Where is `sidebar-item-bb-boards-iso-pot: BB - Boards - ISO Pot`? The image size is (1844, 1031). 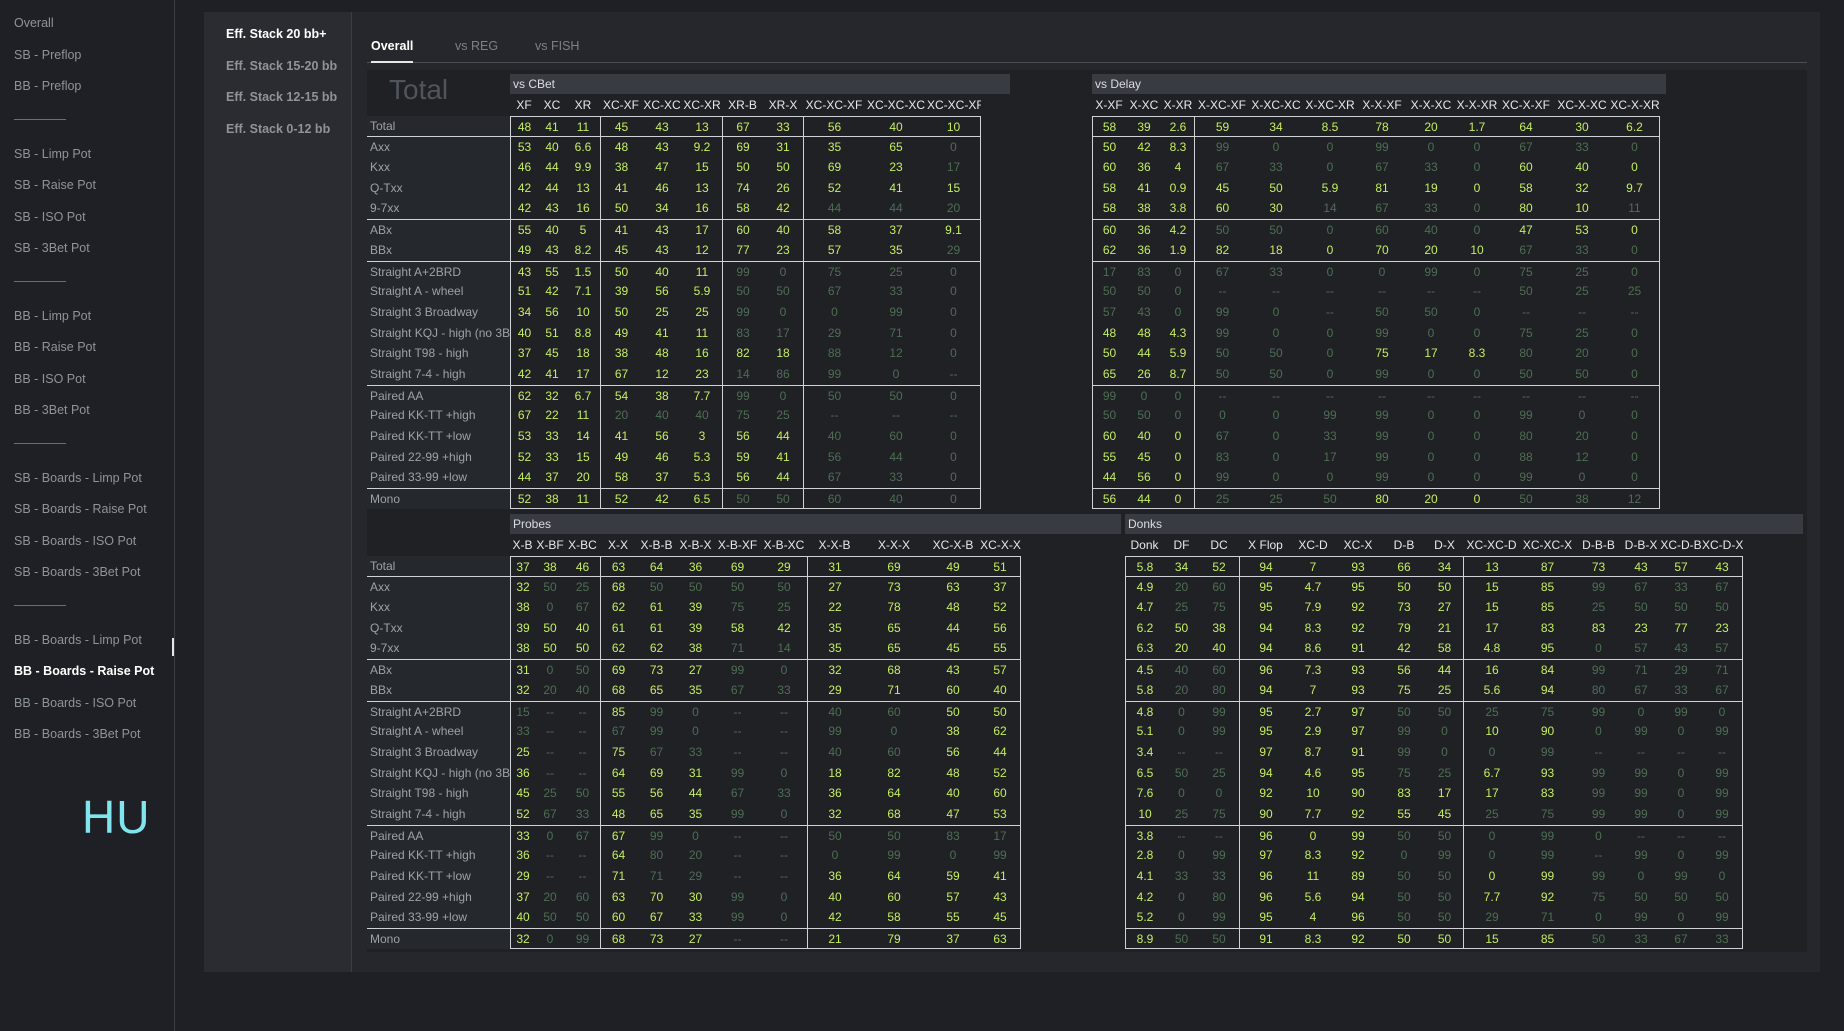
sidebar-item-bb-boards-iso-pot: BB - Boards - ISO Pot is located at coordinates (75, 703).